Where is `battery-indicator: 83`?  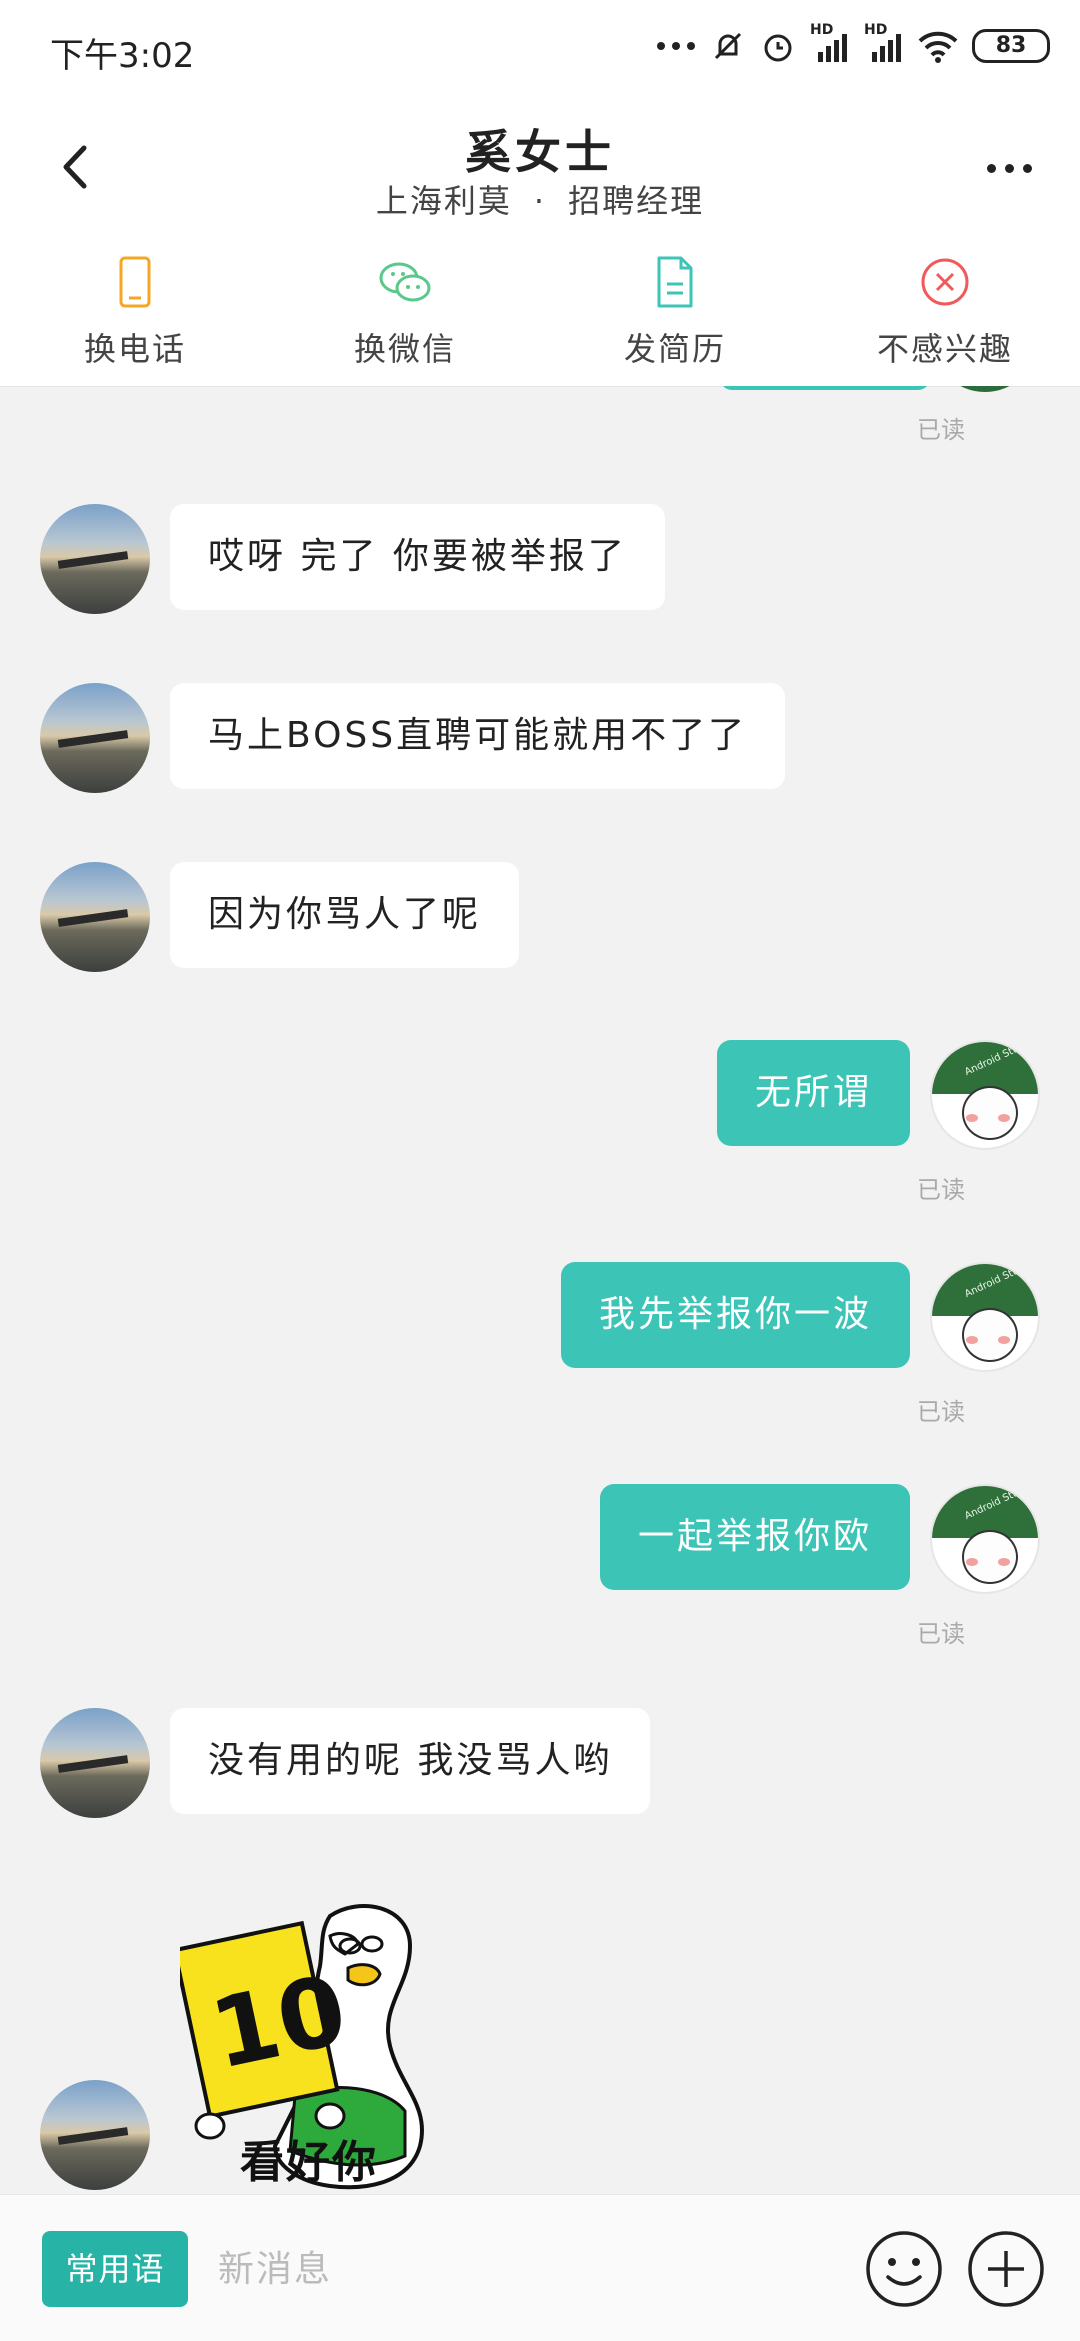
battery-indicator: 83 is located at coordinates (1011, 46).